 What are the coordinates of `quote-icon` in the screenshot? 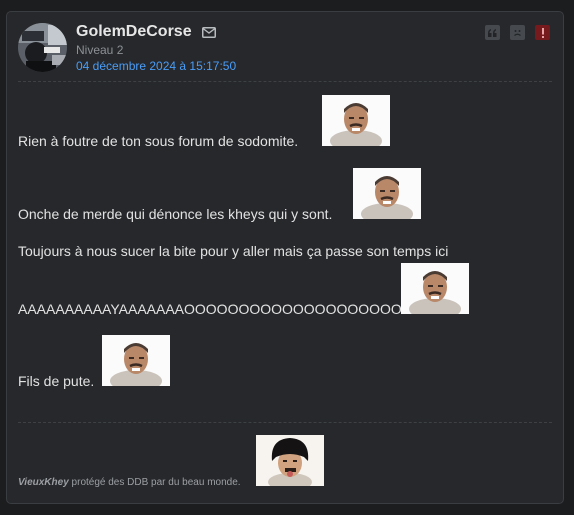 It's located at (492, 32).